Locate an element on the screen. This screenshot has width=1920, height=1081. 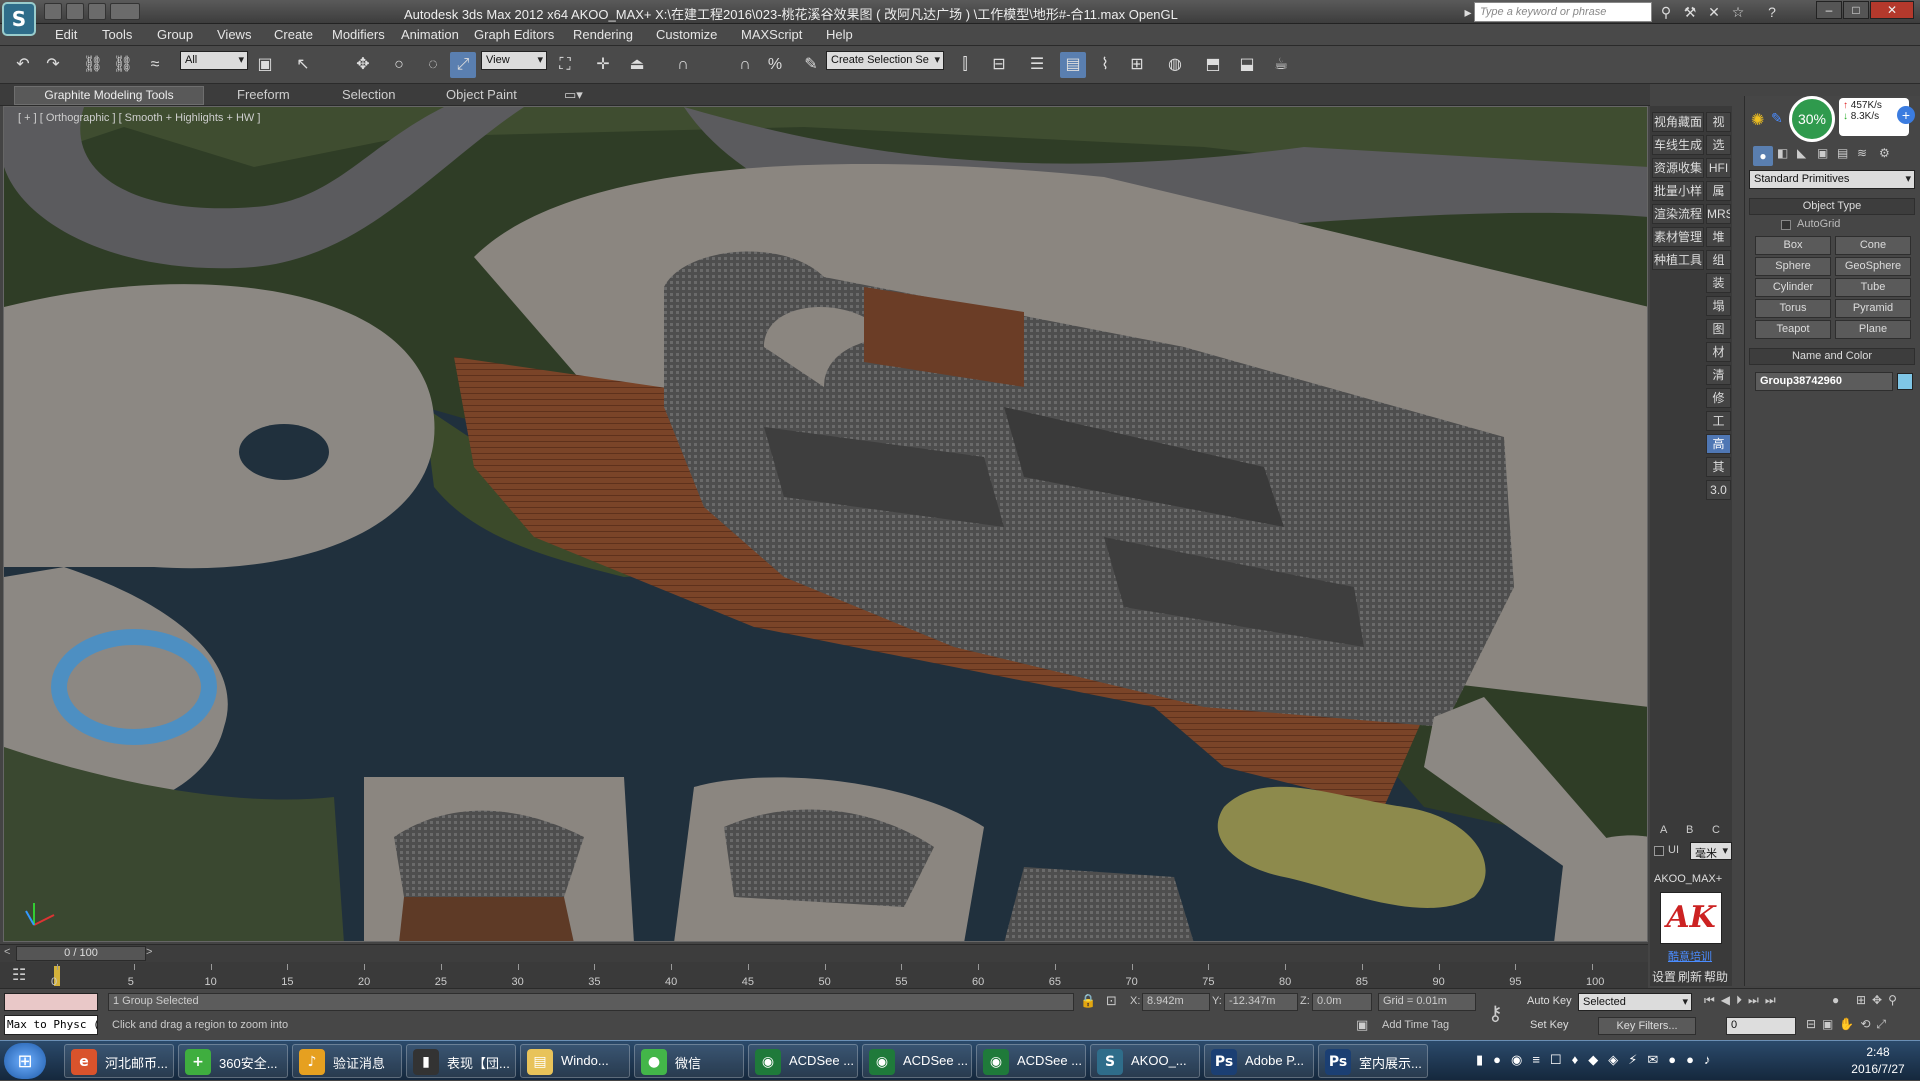
mirror-icon: ⫿ is located at coordinates (965, 65).